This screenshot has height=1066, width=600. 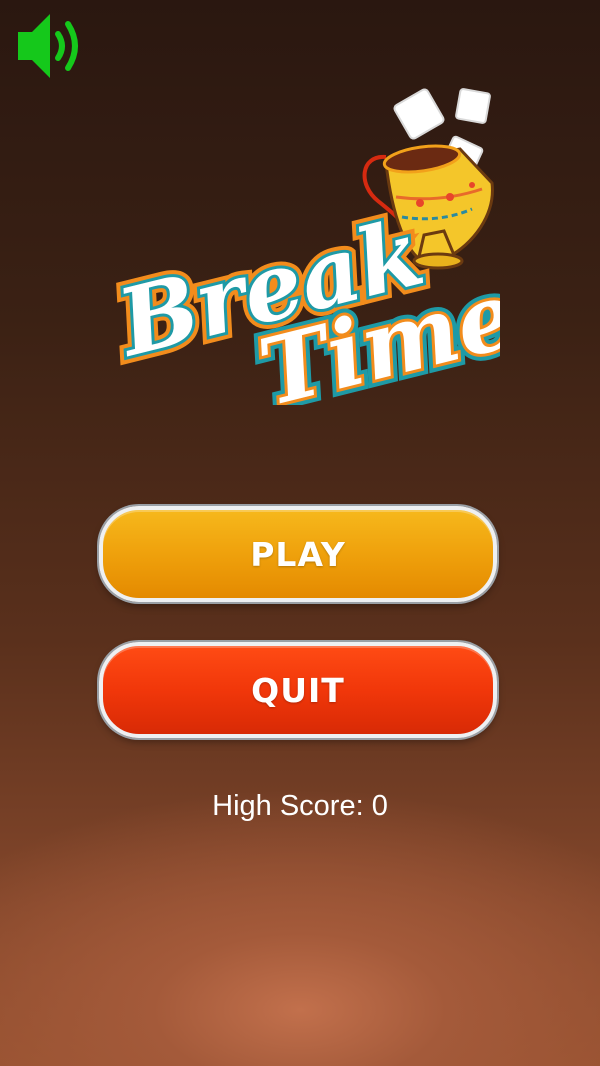 What do you see at coordinates (379, 806) in the screenshot?
I see `high-score-value: 0` at bounding box center [379, 806].